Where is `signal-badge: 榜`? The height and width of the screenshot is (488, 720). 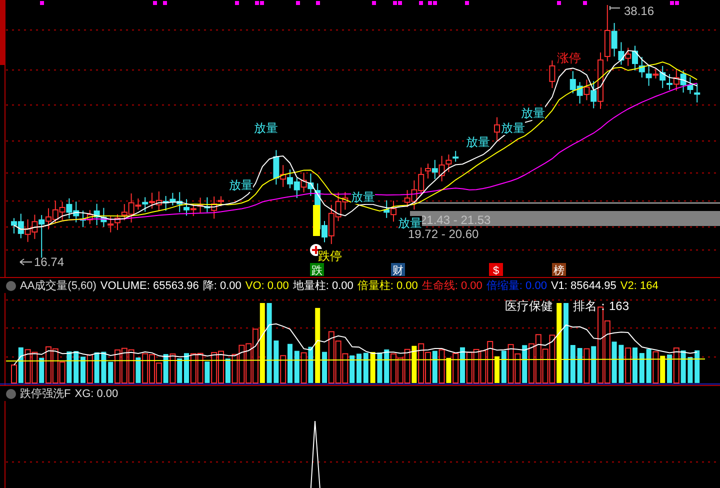 signal-badge: 榜 is located at coordinates (559, 270).